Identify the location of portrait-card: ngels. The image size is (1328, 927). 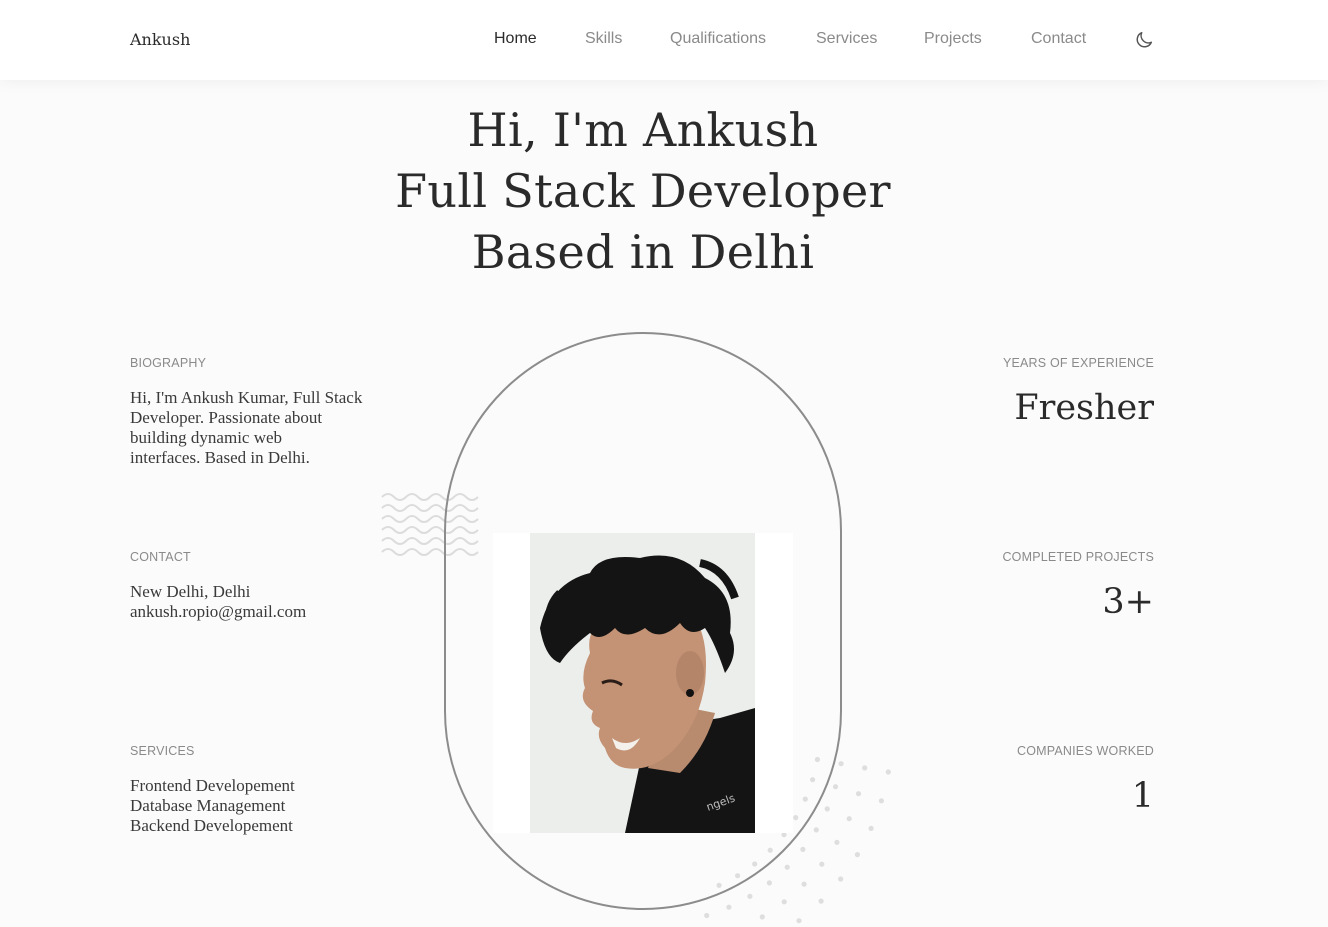
(643, 683).